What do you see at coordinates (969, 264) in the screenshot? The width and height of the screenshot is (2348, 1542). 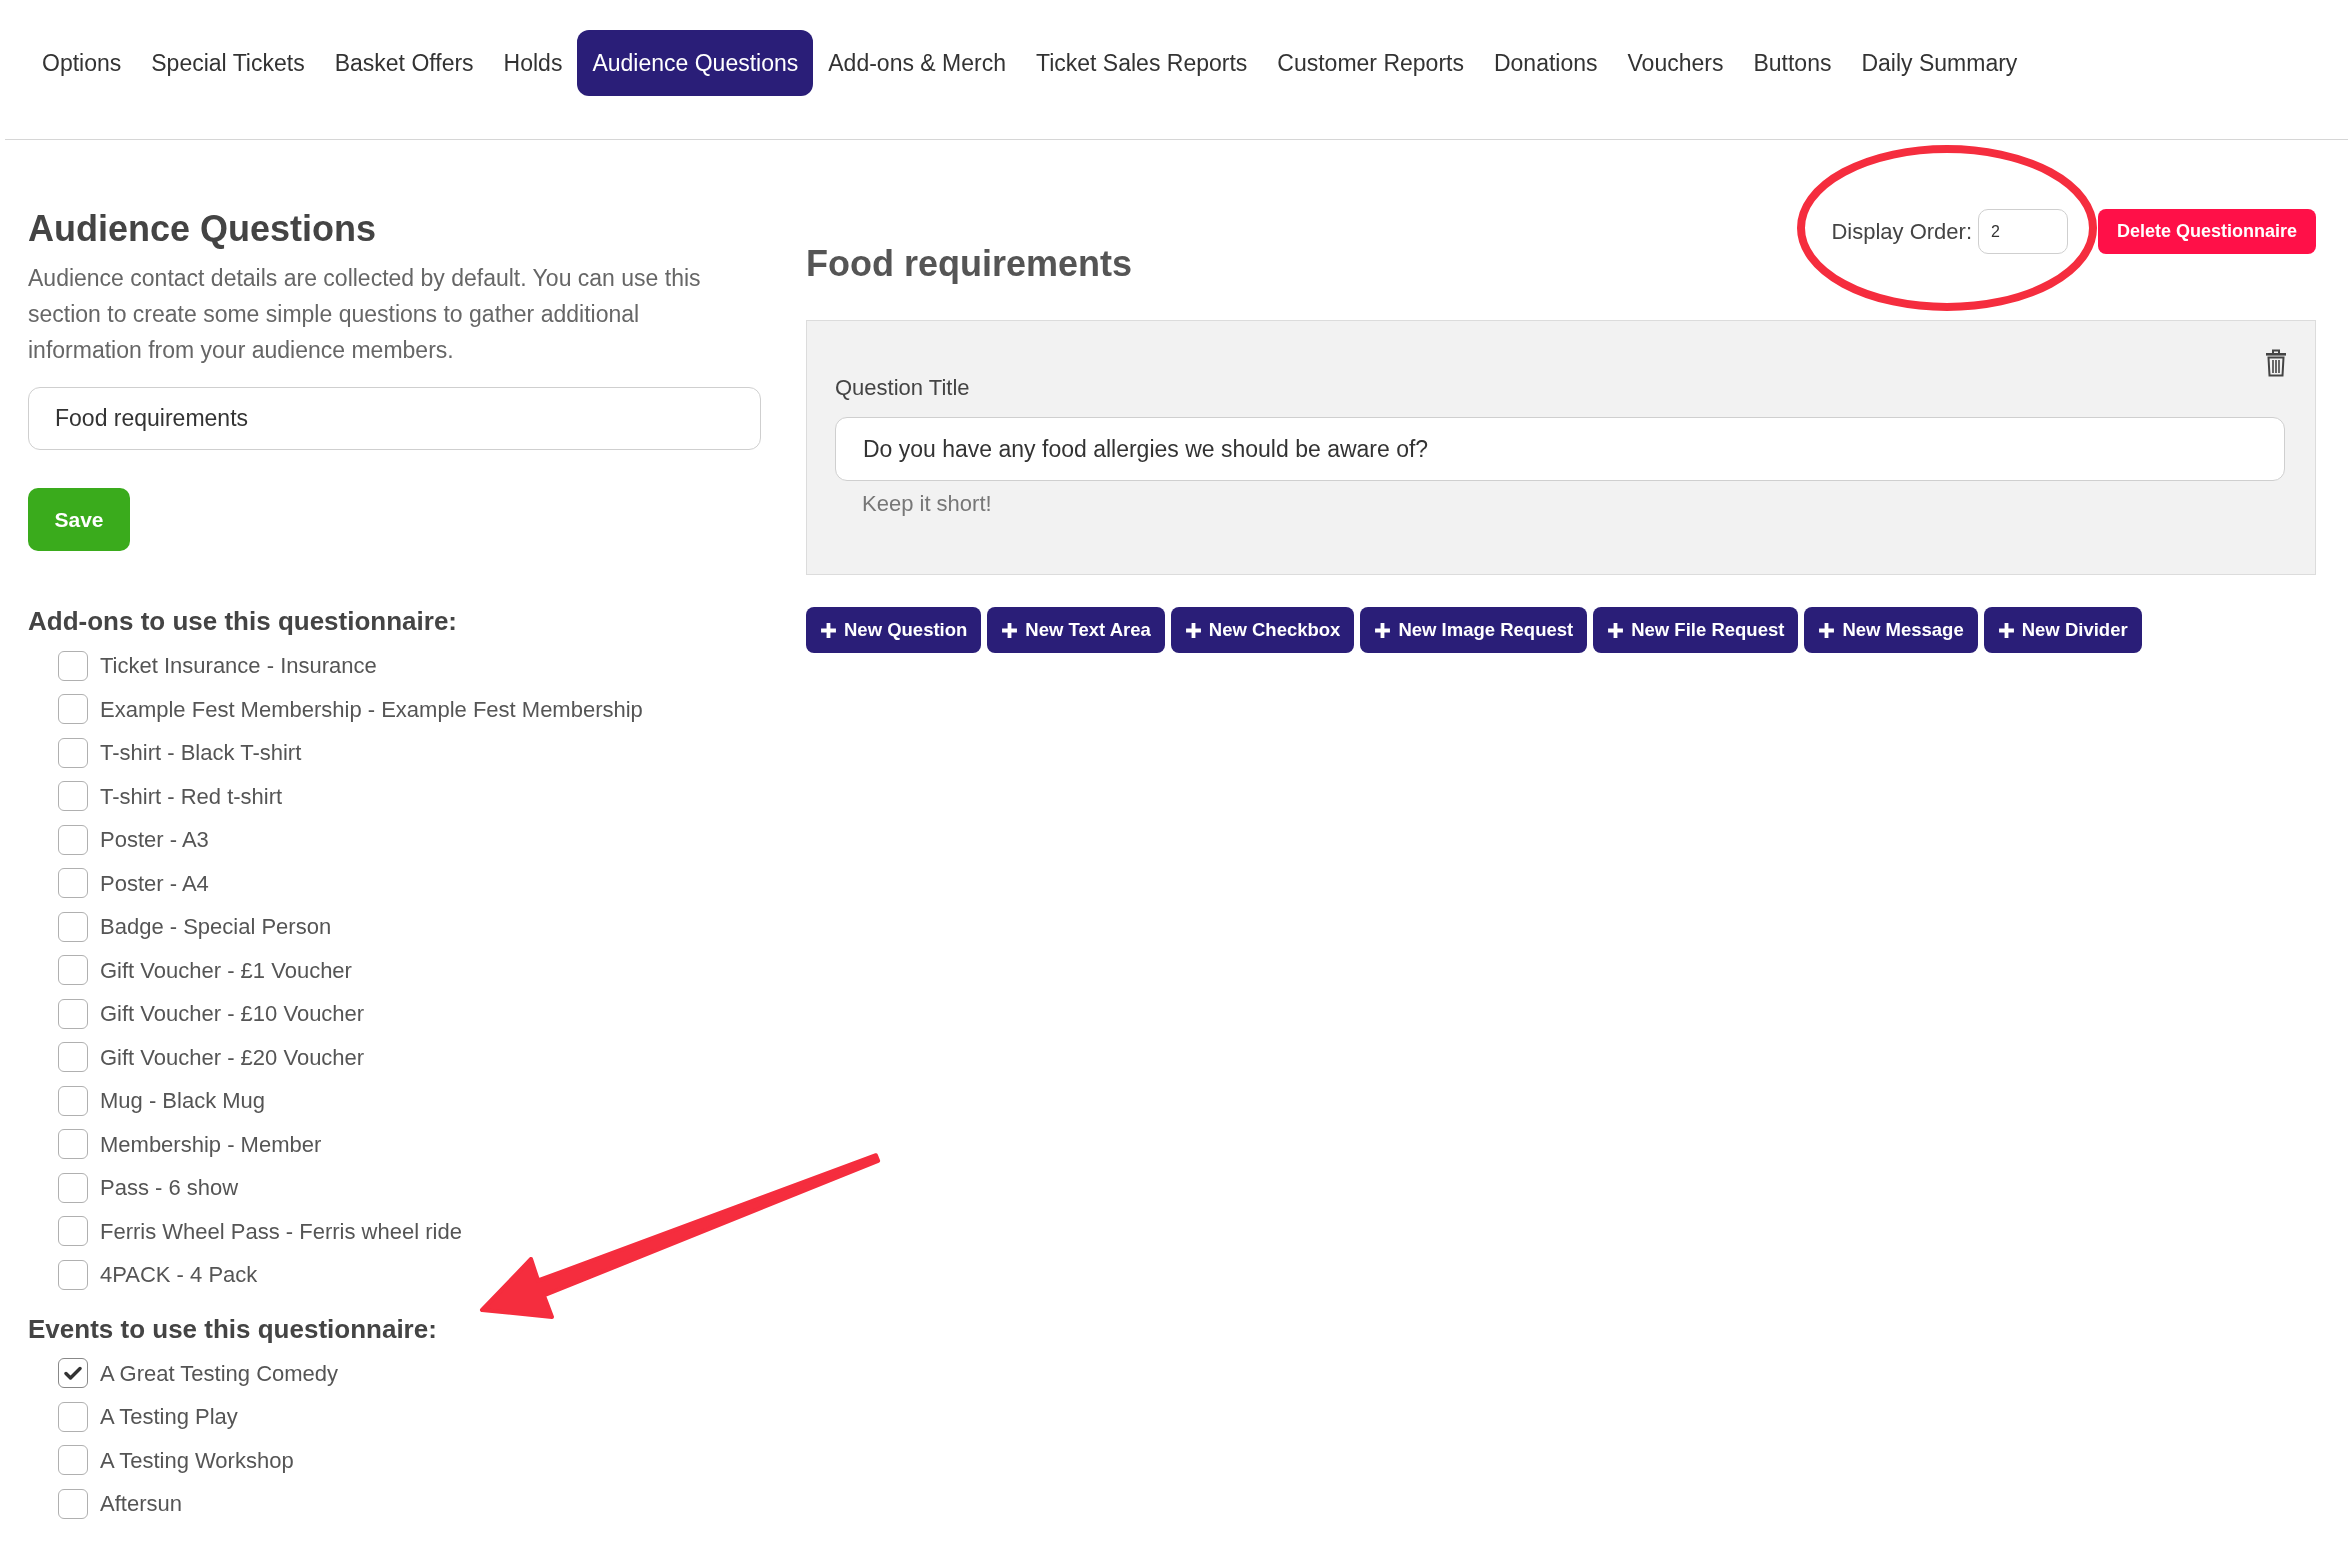 I see `questionnaire-title: Food requirements` at bounding box center [969, 264].